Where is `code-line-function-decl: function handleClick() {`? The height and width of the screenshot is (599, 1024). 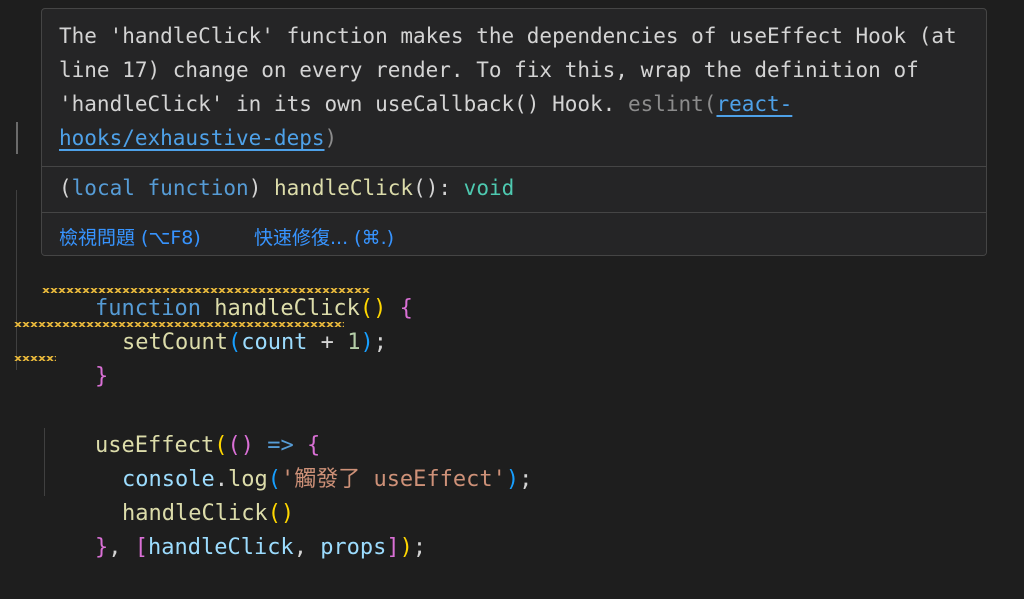
code-line-function-decl: function handleClick() { is located at coordinates (253, 308).